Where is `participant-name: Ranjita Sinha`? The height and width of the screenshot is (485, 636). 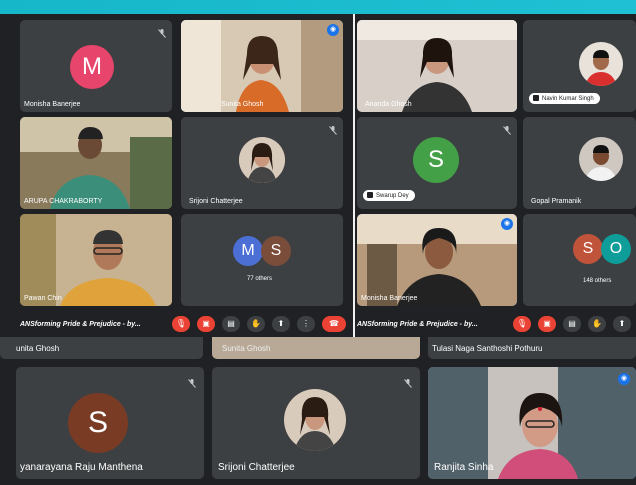
participant-name: Ranjita Sinha is located at coordinates (464, 467).